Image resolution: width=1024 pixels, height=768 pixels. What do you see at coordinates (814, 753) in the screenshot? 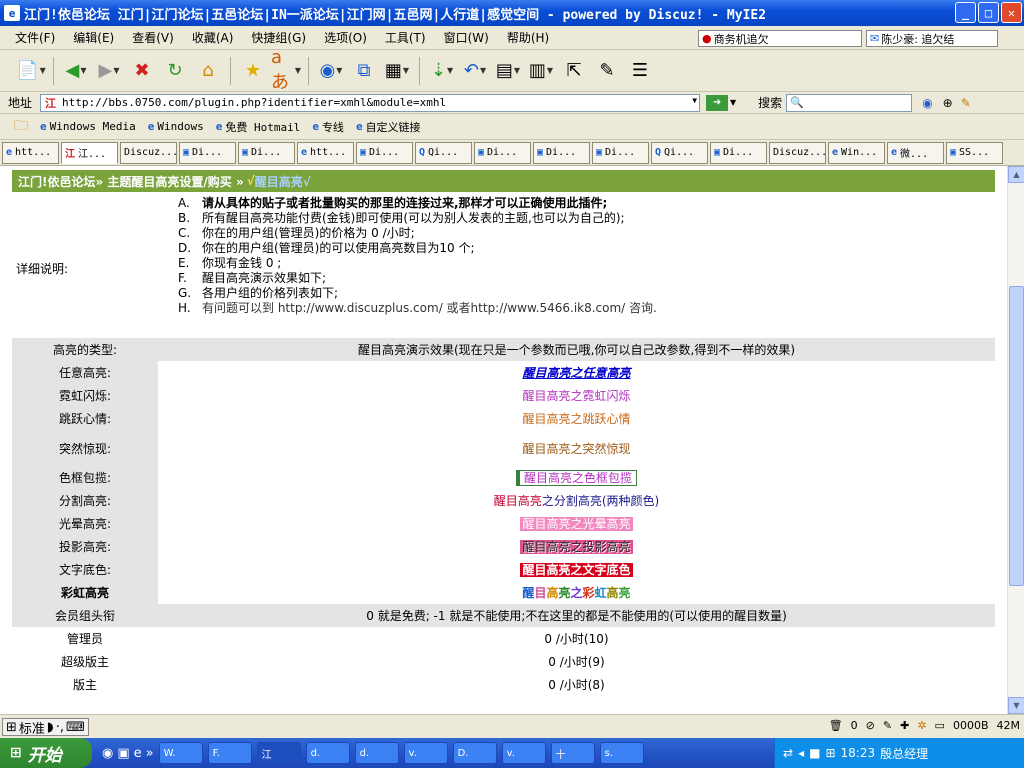
I see `security-icon: ■` at bounding box center [814, 753].